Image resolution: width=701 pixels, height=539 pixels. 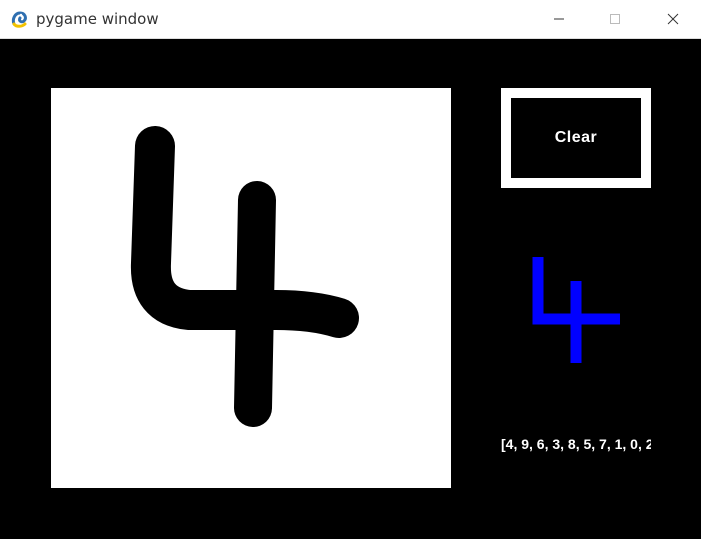 I want to click on close-icon, so click(x=673, y=19).